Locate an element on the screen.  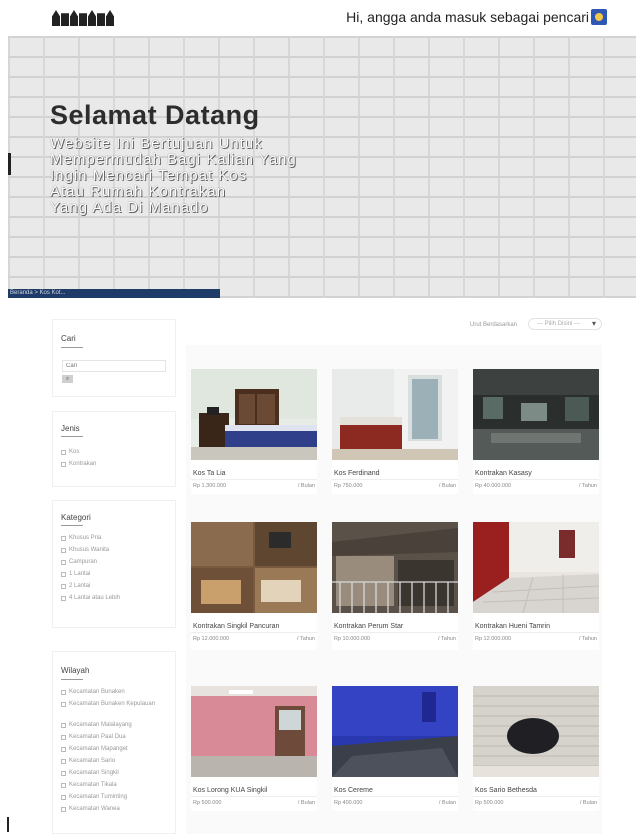
listing-name: Kontrakan Singkil Pancuran is located at coordinates (236, 626).